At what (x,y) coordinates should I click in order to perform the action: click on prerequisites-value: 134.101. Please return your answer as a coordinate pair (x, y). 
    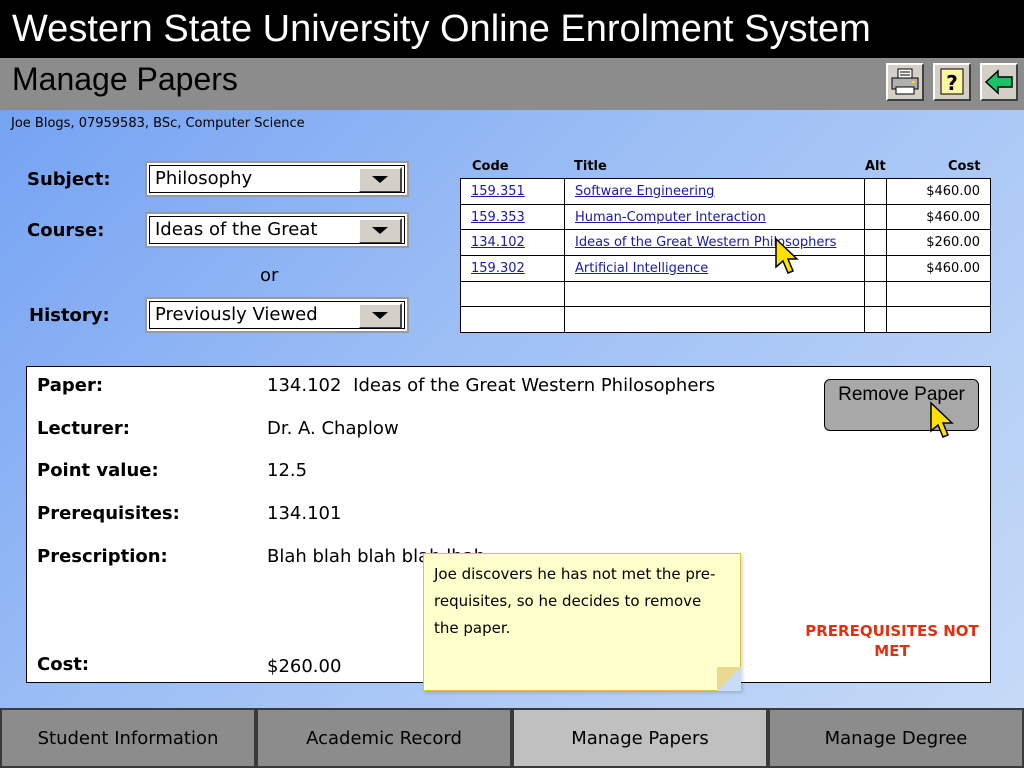
    Looking at the image, I should click on (304, 513).